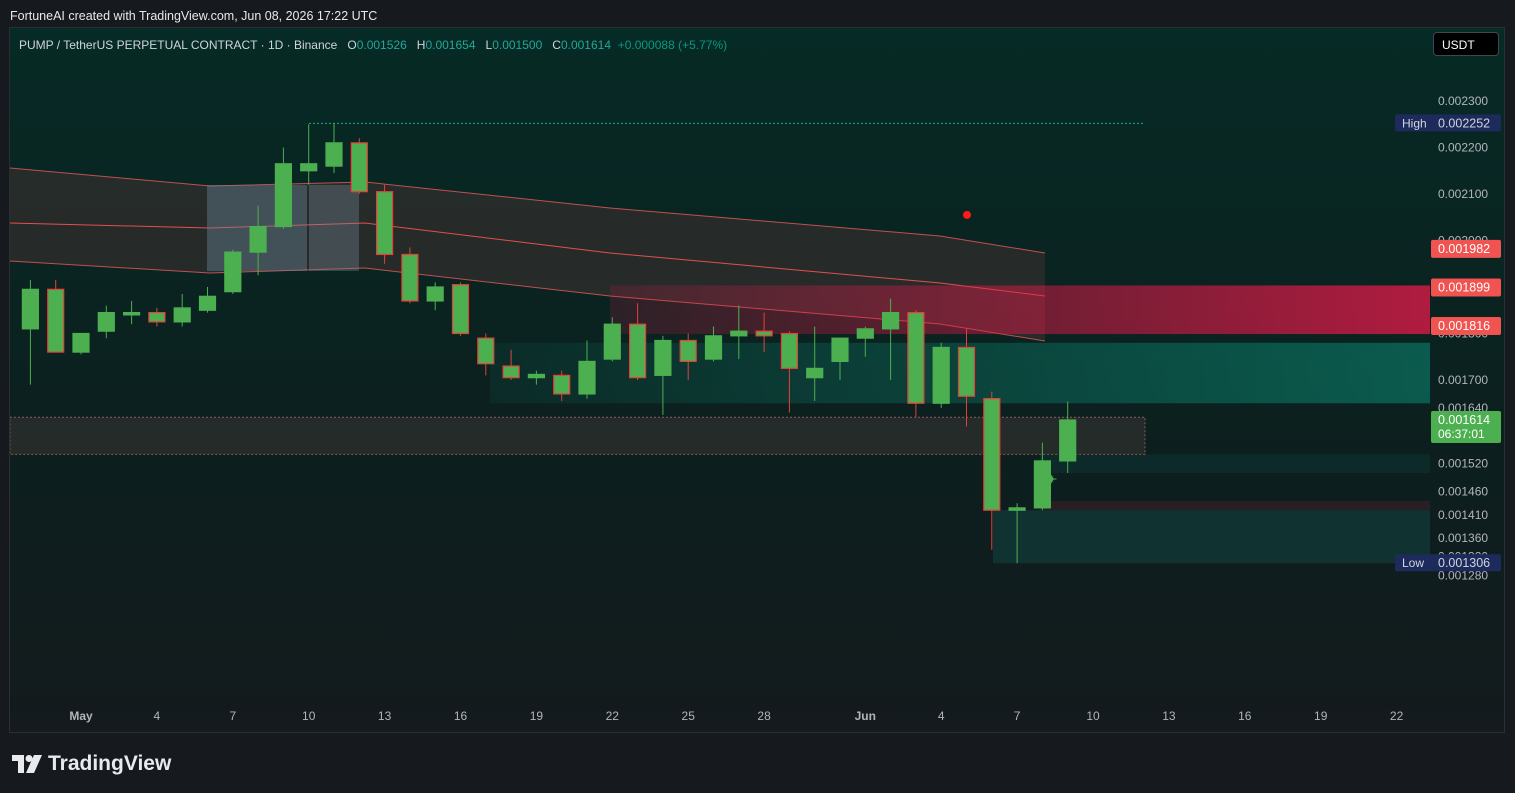 The width and height of the screenshot is (1515, 793). I want to click on y-tick-label: 0.002100, so click(1463, 194).